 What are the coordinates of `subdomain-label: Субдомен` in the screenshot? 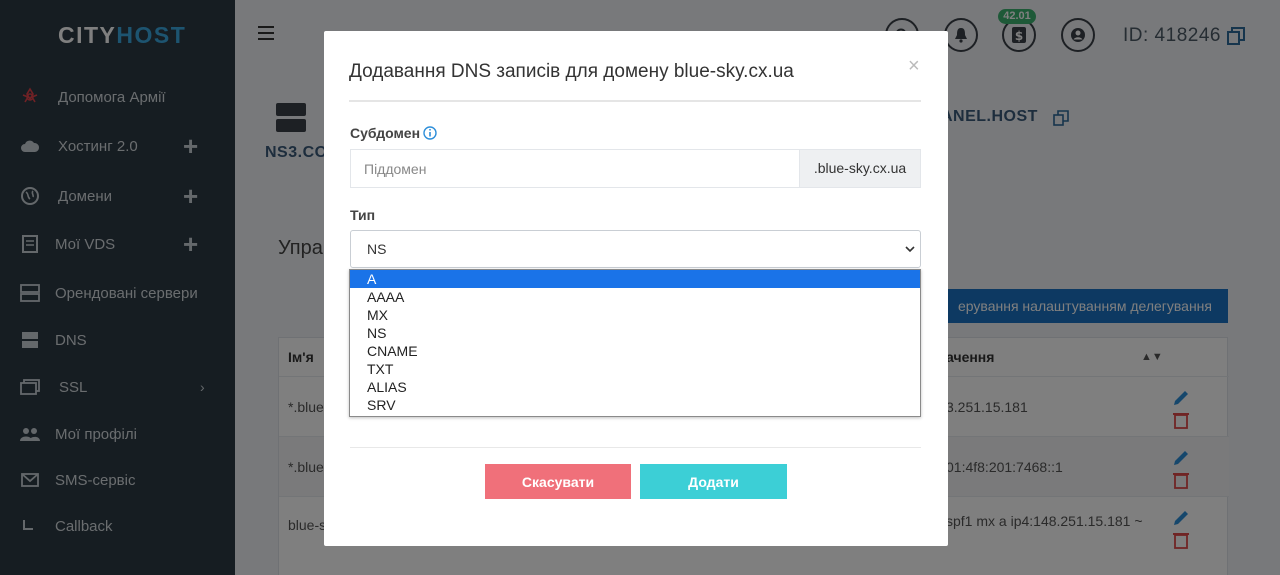 It's located at (385, 133).